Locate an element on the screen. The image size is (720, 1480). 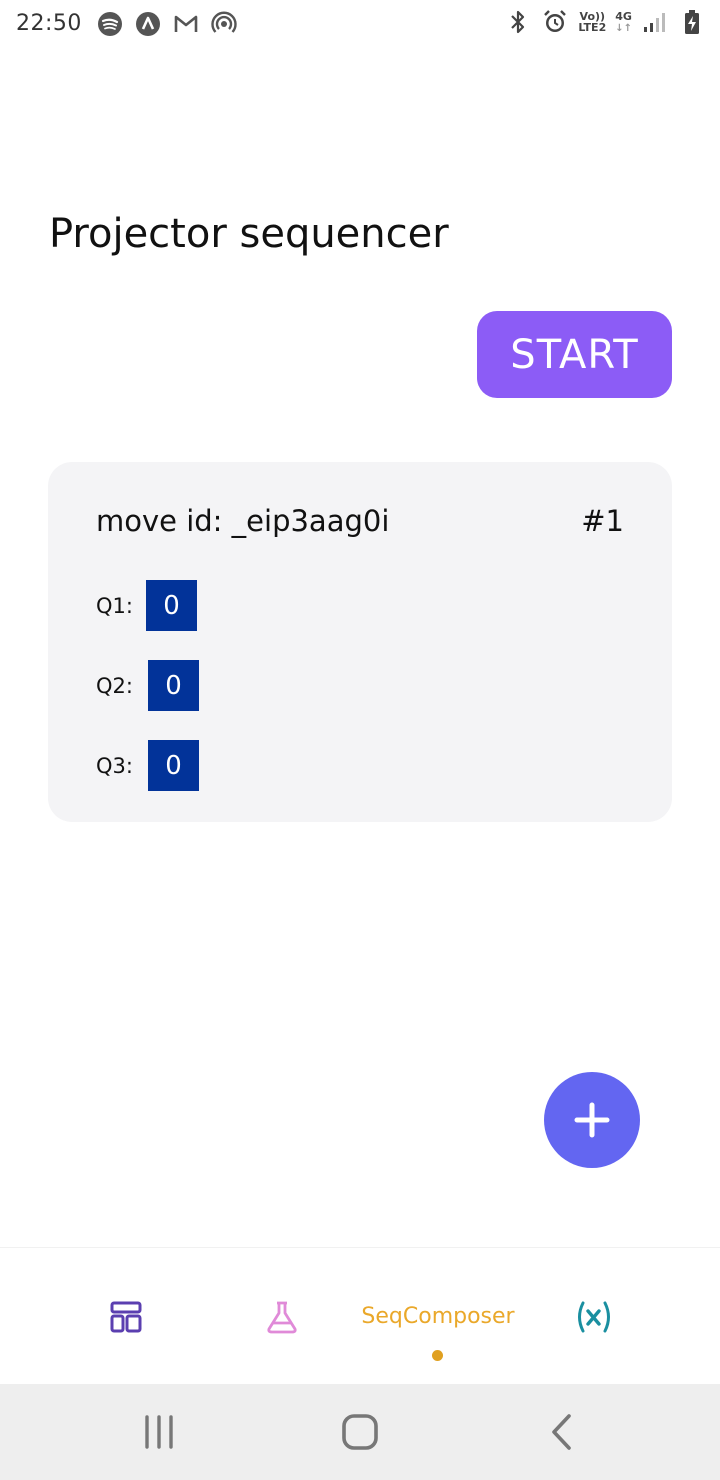
home-icon is located at coordinates (360, 1432).